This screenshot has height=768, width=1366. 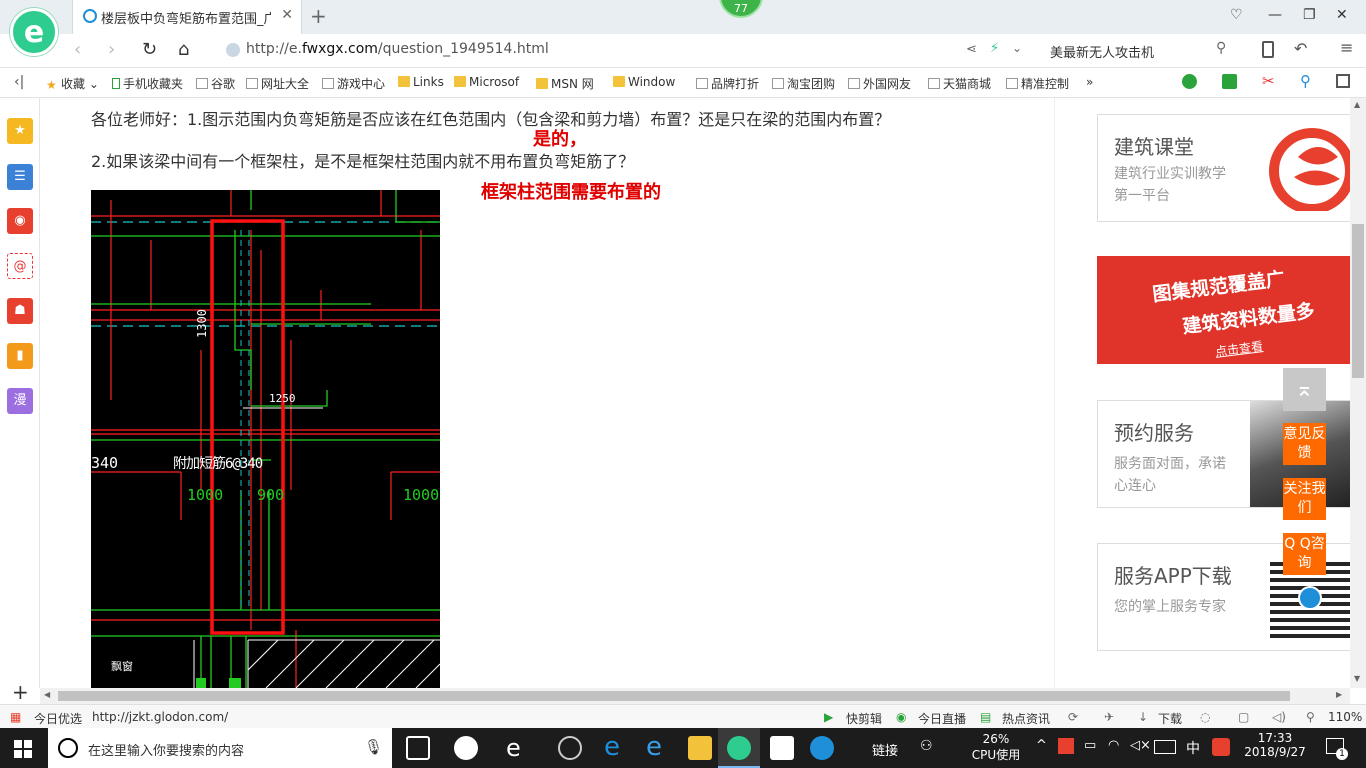 What do you see at coordinates (1243, 717) in the screenshot?
I see `window-icon: ▢` at bounding box center [1243, 717].